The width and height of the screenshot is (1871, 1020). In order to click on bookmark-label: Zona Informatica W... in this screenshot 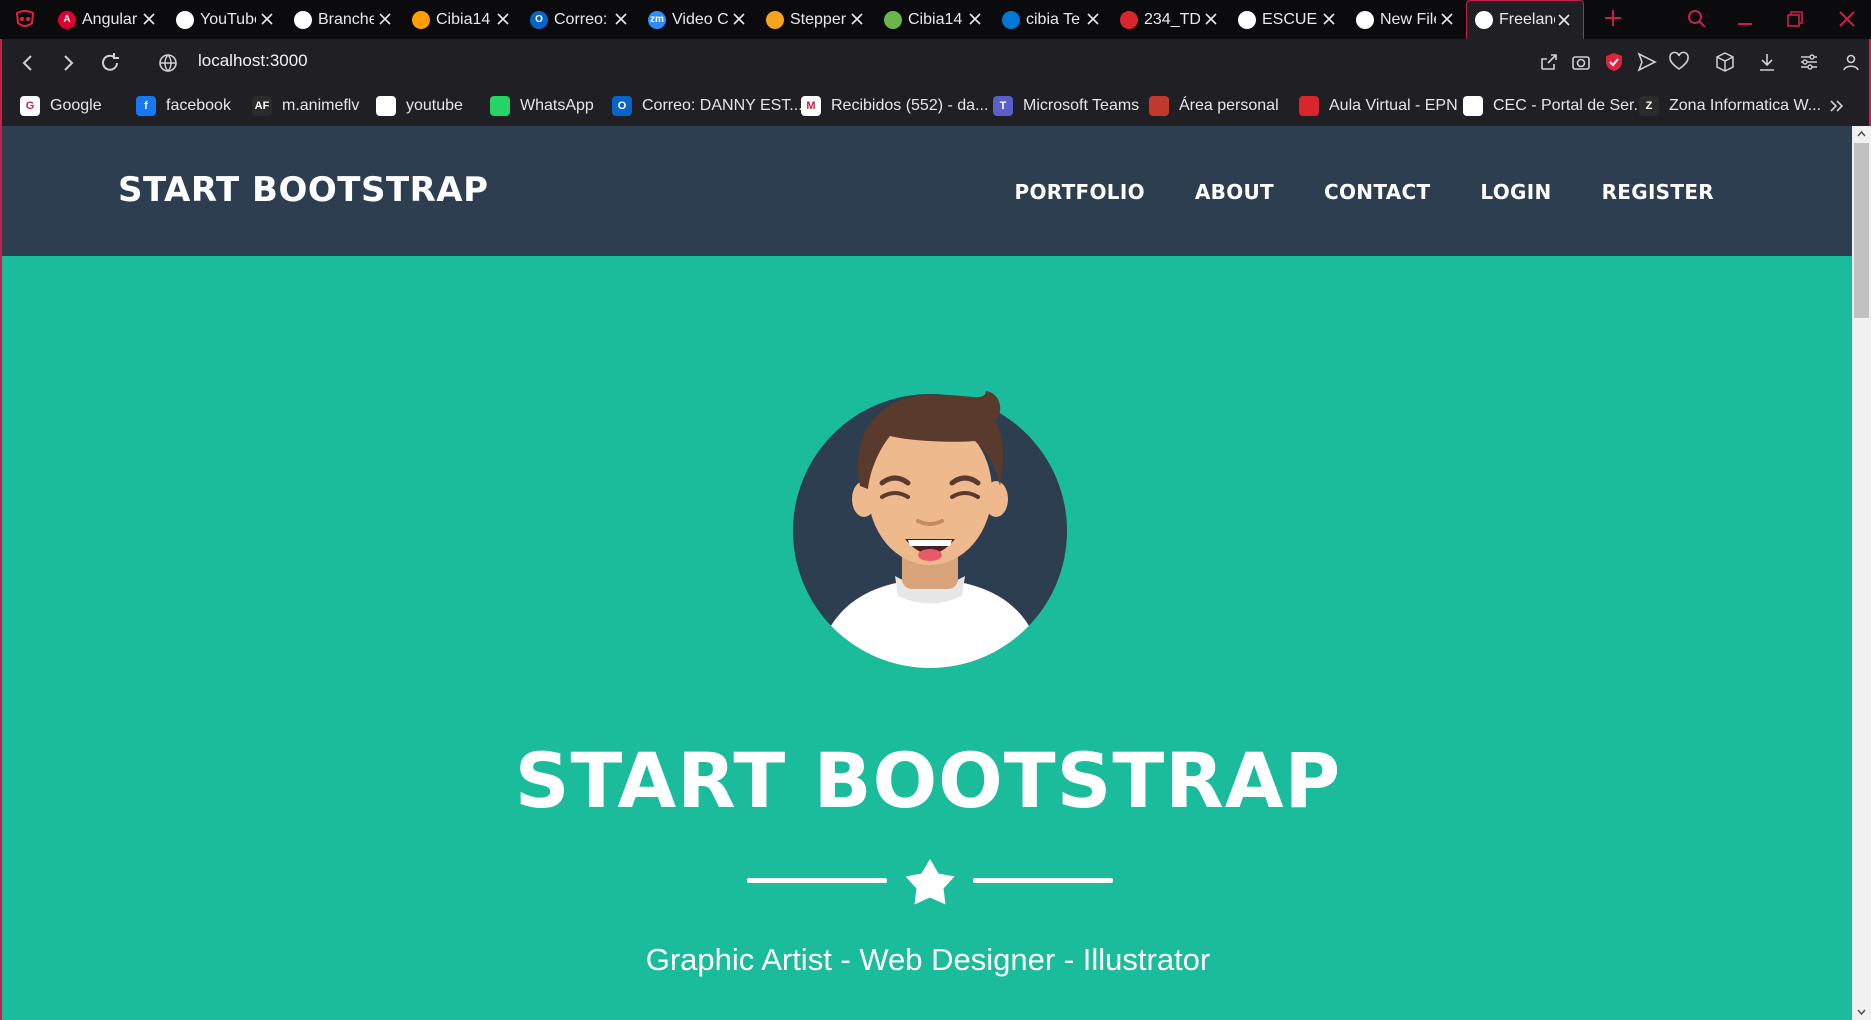, I will do `click(1745, 105)`.